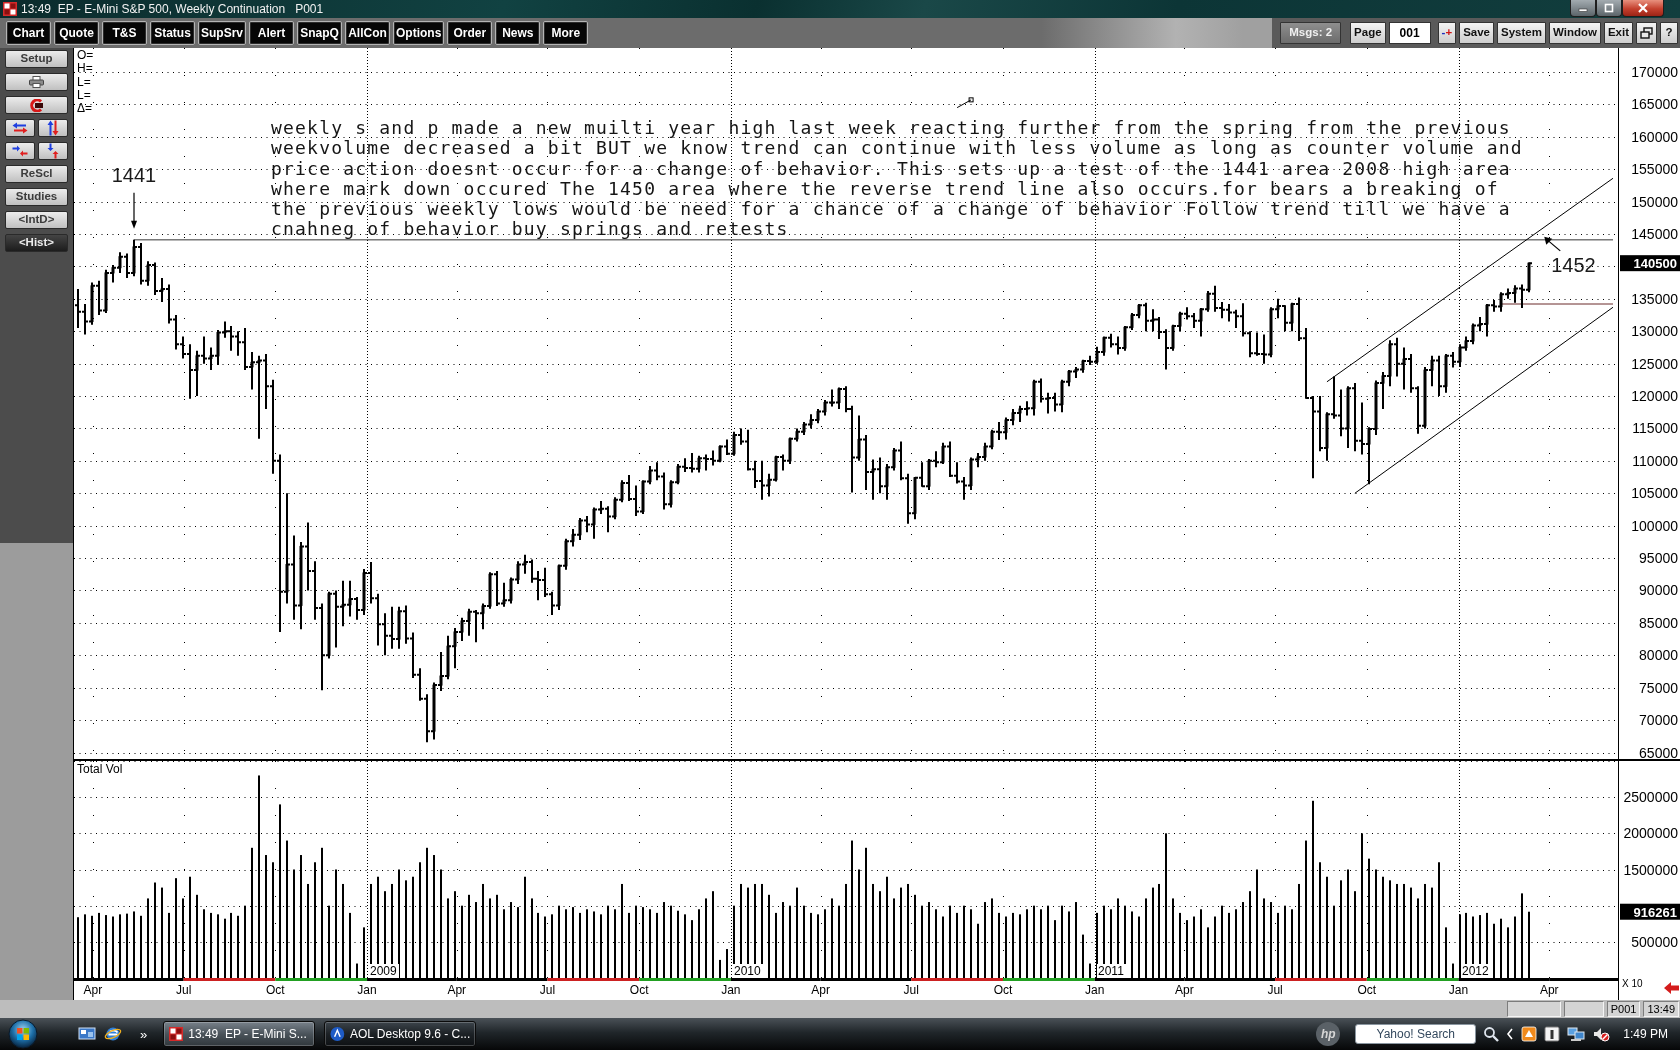 The height and width of the screenshot is (1050, 1680). Describe the element at coordinates (36, 220) in the screenshot. I see `mode-button: <IntD>` at that location.